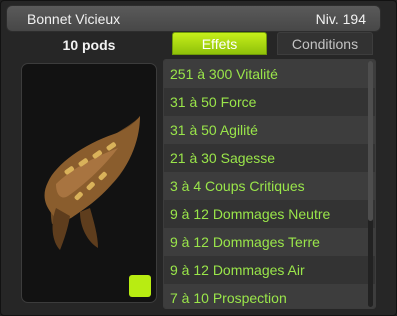 The height and width of the screenshot is (316, 397). I want to click on effect-row: 21 à 30 Sagesse, so click(269, 158).